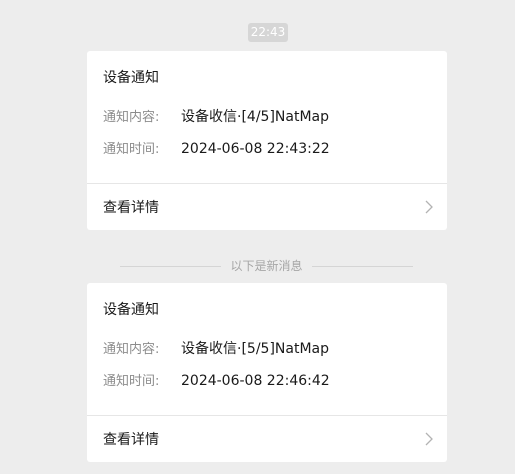  What do you see at coordinates (255, 149) in the screenshot?
I see `time-value: 2024-06-08 22:43:22` at bounding box center [255, 149].